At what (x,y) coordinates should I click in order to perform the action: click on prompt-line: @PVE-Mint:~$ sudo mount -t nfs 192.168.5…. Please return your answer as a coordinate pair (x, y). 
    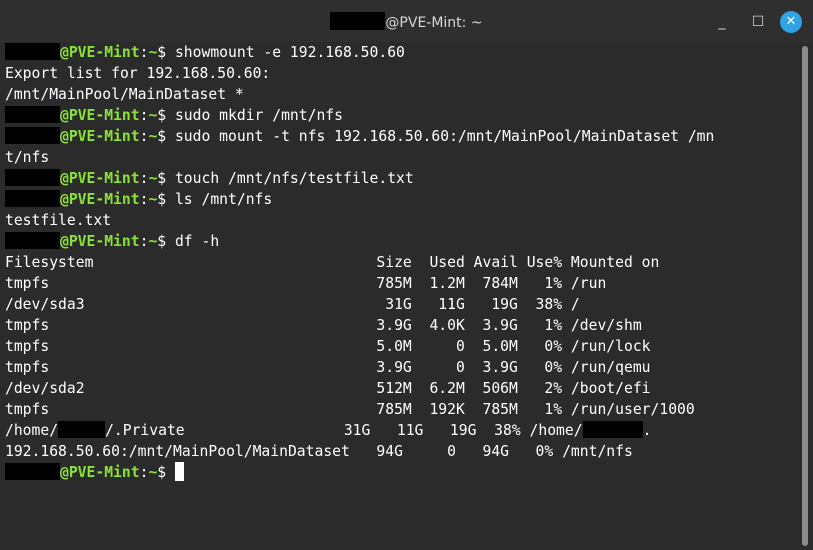
    Looking at the image, I should click on (400, 136).